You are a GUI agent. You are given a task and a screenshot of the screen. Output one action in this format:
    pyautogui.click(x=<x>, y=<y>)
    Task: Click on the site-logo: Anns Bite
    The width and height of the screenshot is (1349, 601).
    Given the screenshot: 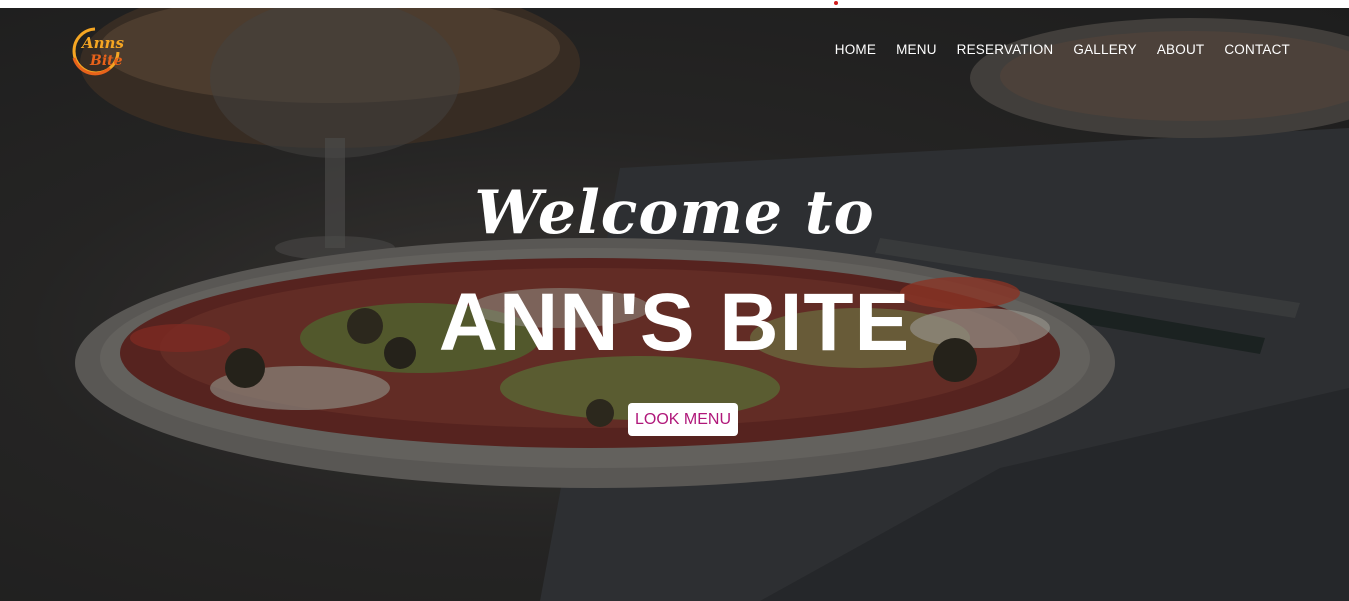 What is the action you would take?
    pyautogui.click(x=95, y=50)
    